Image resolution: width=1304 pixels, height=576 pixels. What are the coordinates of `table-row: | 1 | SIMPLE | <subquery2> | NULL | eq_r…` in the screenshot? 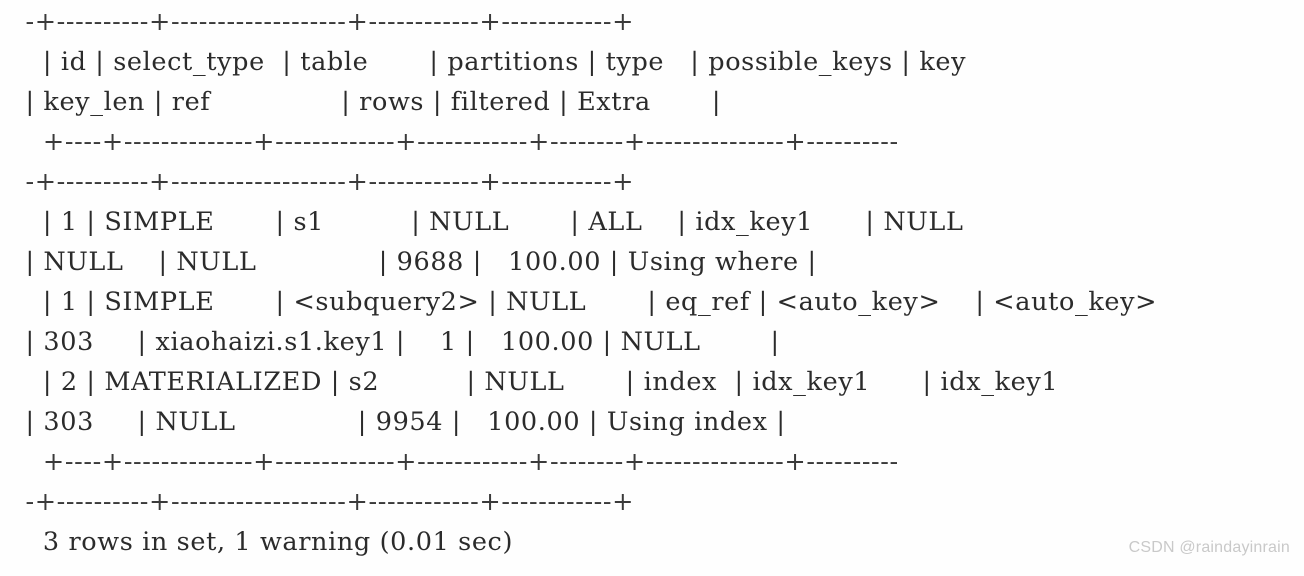 It's located at (583, 302).